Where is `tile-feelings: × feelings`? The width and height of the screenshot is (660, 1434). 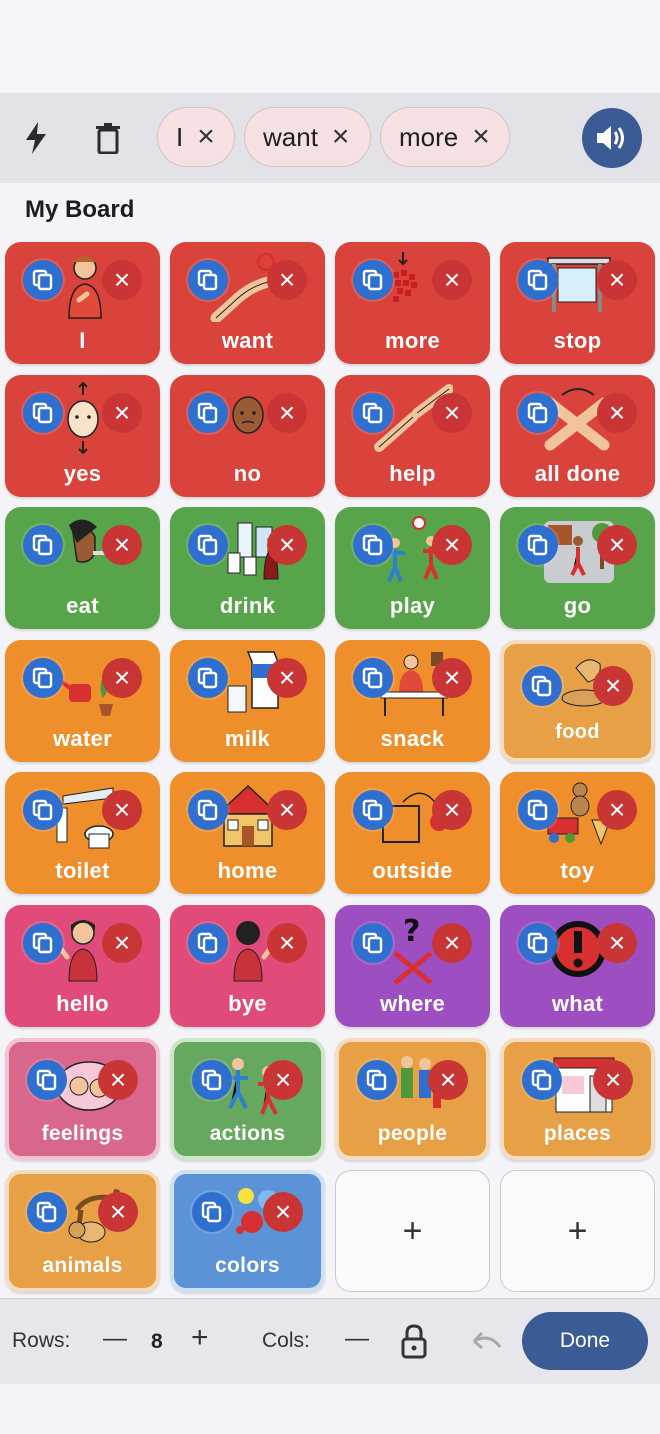 tile-feelings: × feelings is located at coordinates (82, 1099).